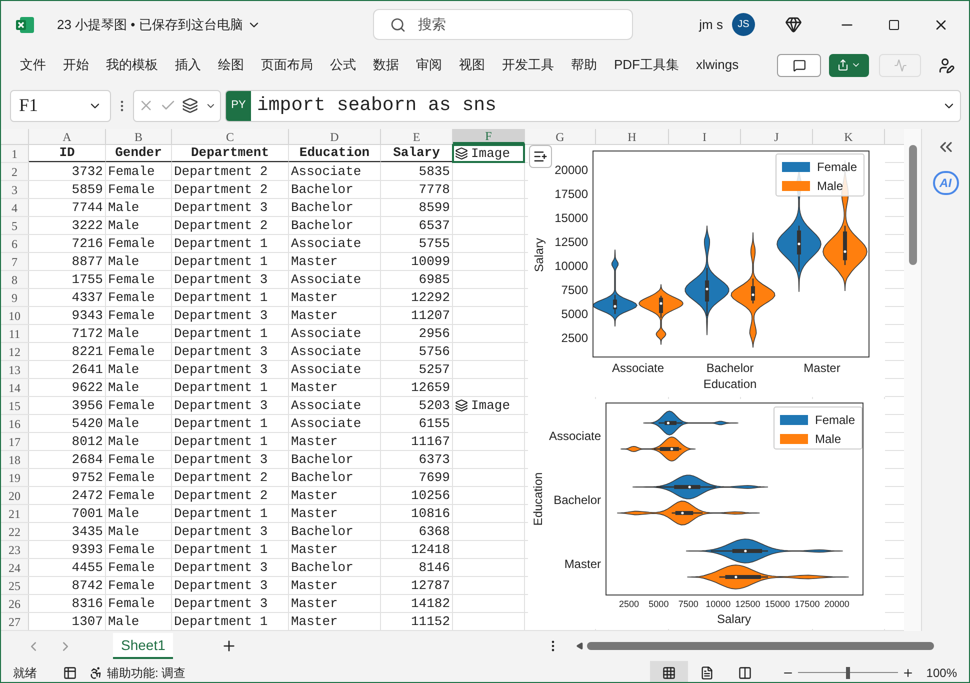  I want to click on column-header: H, so click(632, 136).